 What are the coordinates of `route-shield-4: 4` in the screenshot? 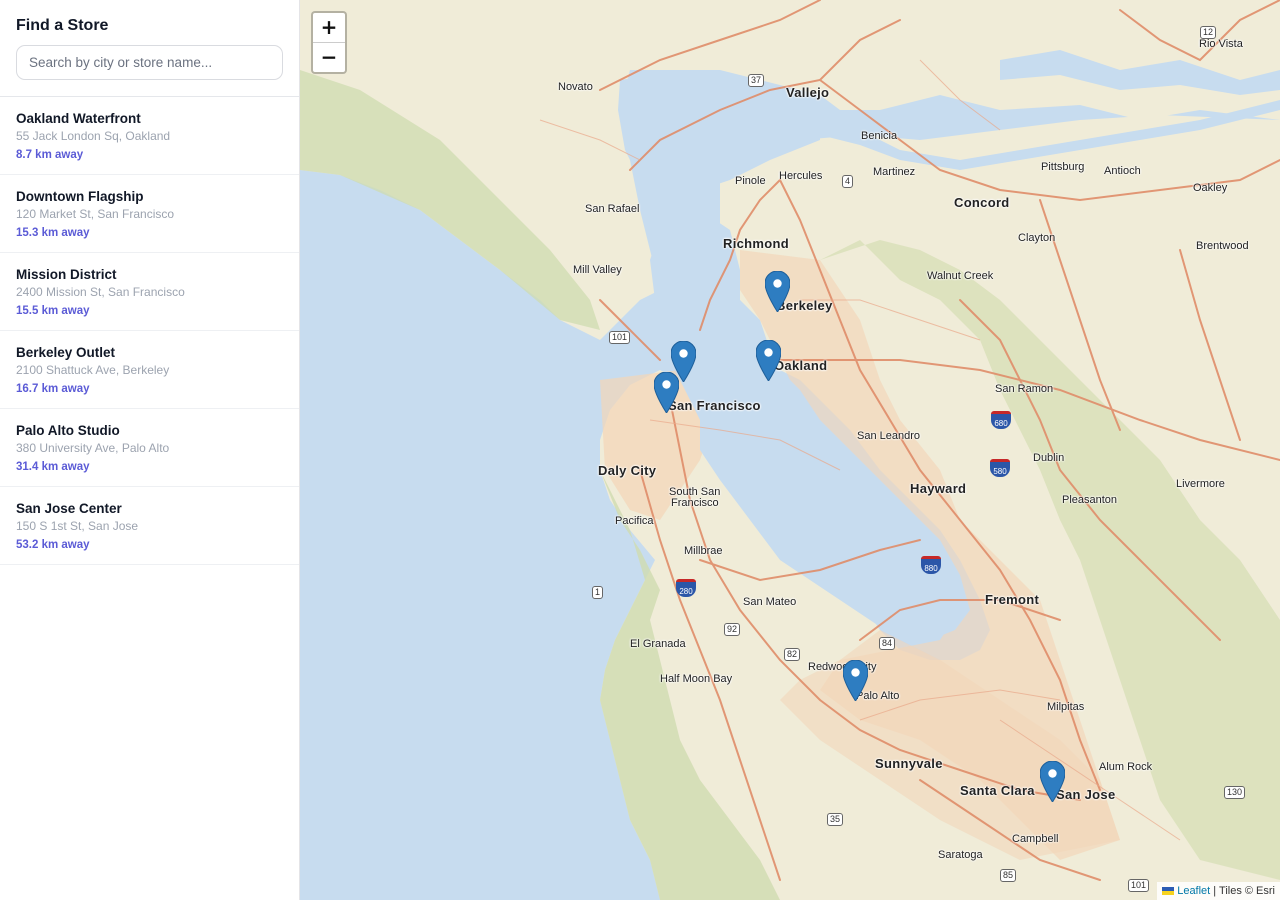 It's located at (848, 181).